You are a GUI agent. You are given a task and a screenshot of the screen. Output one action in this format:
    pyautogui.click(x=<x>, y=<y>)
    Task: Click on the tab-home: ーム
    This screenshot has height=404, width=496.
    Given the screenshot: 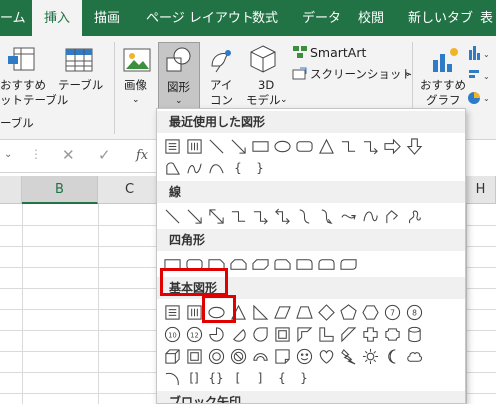 What is the action you would take?
    pyautogui.click(x=14, y=18)
    